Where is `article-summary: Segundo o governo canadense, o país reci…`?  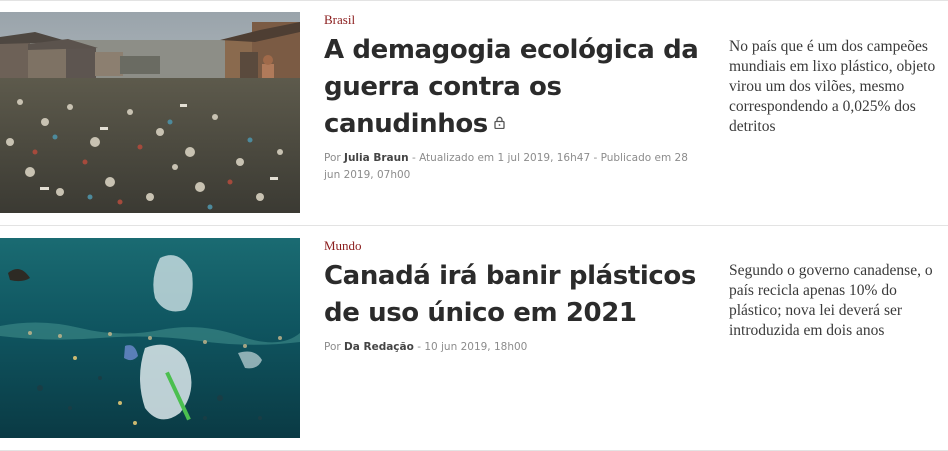
article-summary: Segundo o governo canadense, o país reci… is located at coordinates (831, 300).